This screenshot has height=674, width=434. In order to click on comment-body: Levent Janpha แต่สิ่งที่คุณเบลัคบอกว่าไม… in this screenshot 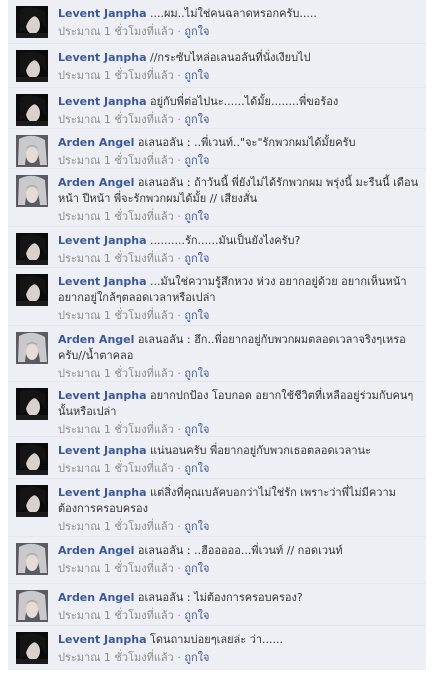, I will do `click(239, 501)`.